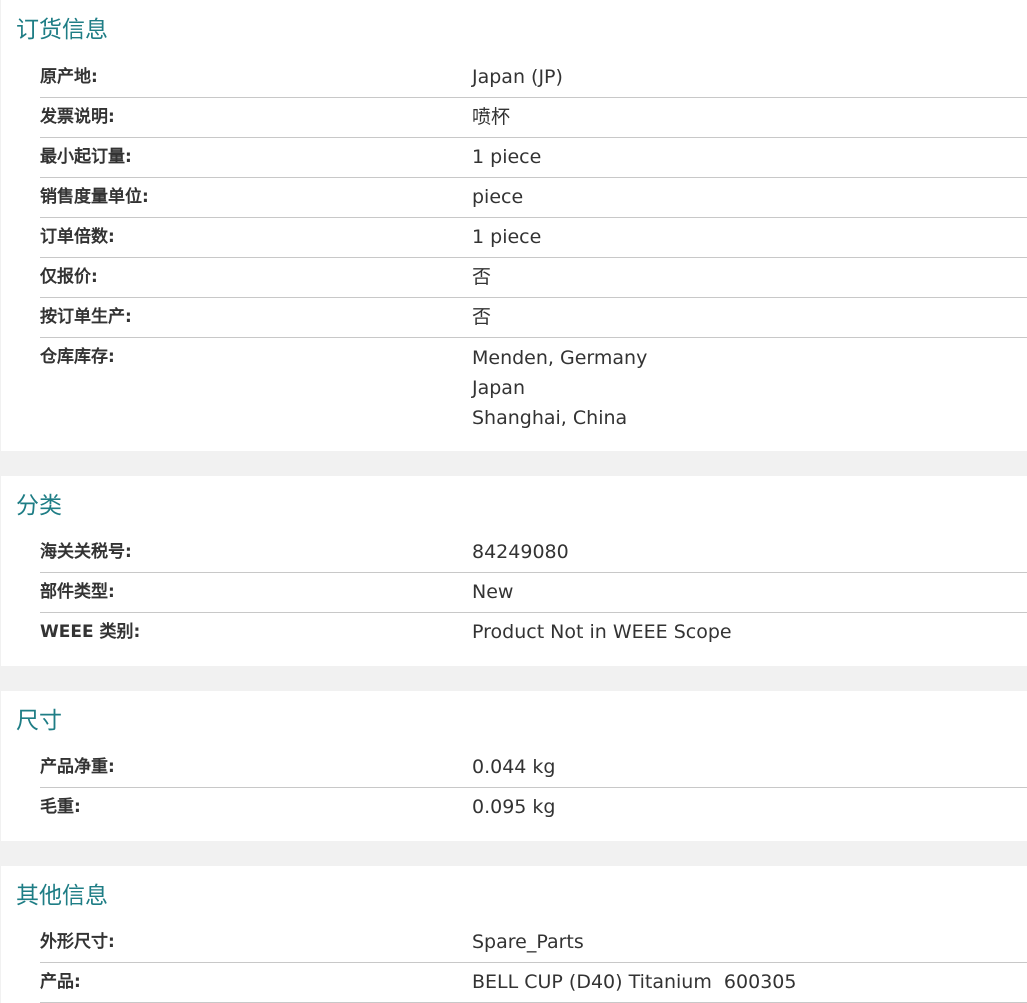 This screenshot has height=1003, width=1027. Describe the element at coordinates (602, 632) in the screenshot. I see `weee-category-value: Product Not in WEEE Scope` at that location.